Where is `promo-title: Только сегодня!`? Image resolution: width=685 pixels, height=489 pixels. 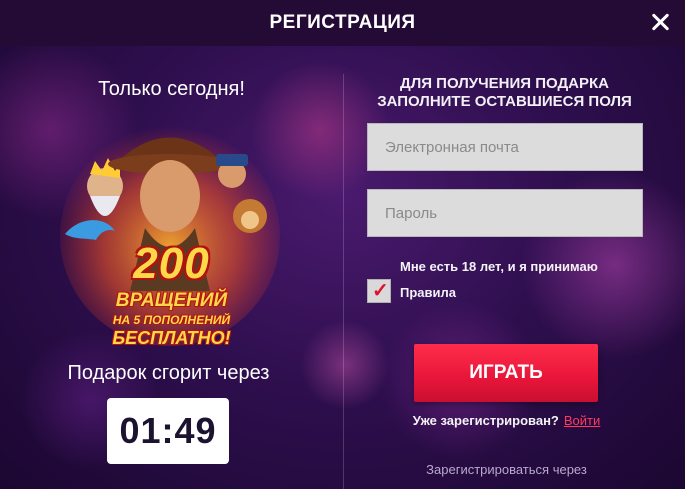
promo-title: Только сегодня! is located at coordinates (171, 89).